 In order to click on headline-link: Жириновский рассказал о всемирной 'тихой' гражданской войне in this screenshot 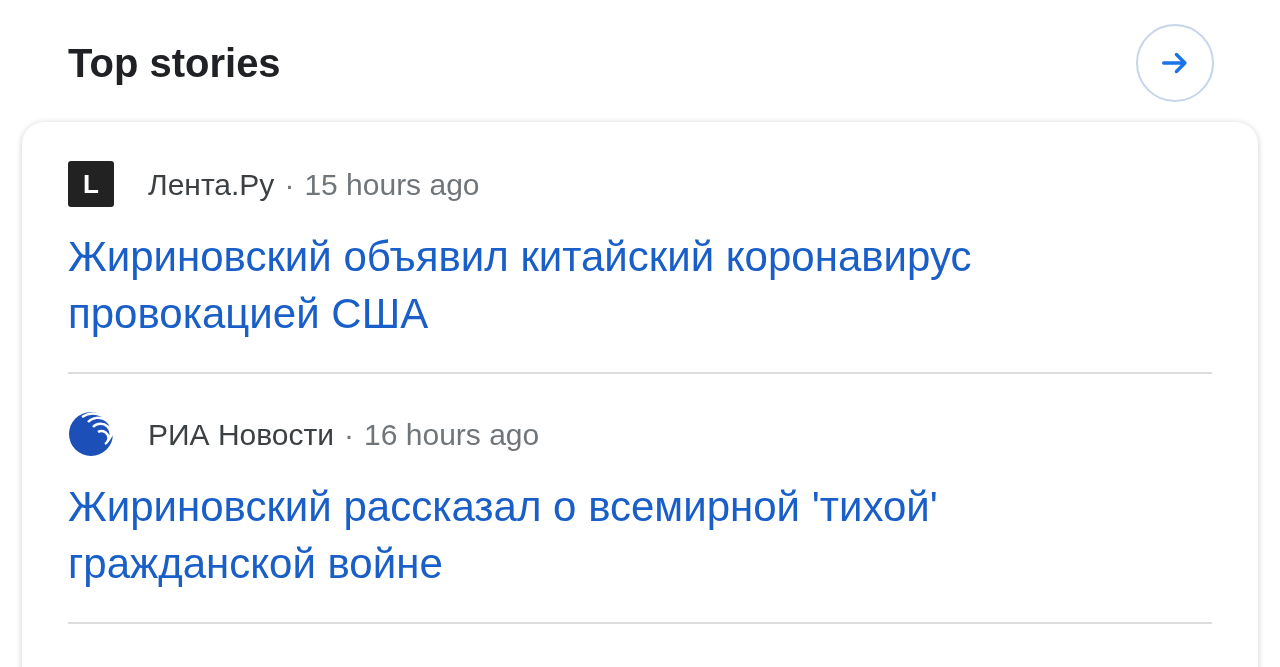, I will do `click(598, 535)`.